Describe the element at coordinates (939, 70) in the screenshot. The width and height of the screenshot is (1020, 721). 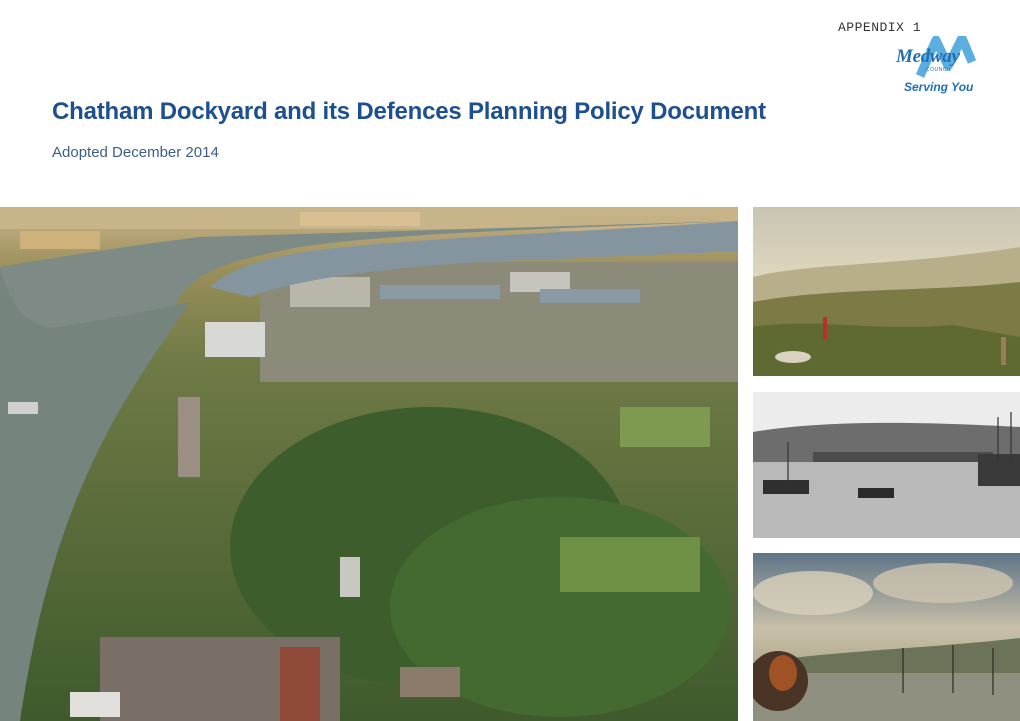
I see `logo-council-text: COUNCIL` at that location.